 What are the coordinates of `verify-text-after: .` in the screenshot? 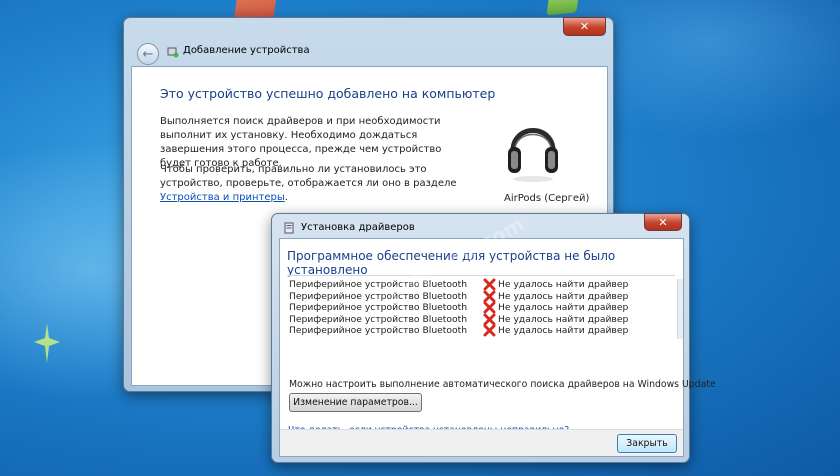 It's located at (286, 197).